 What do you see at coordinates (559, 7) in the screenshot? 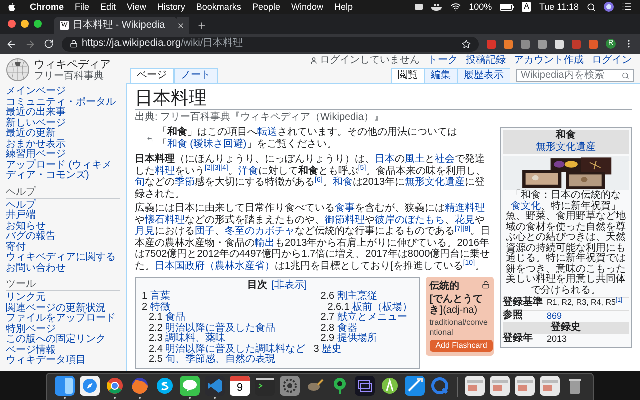
I see `clock: Tue 11:18` at bounding box center [559, 7].